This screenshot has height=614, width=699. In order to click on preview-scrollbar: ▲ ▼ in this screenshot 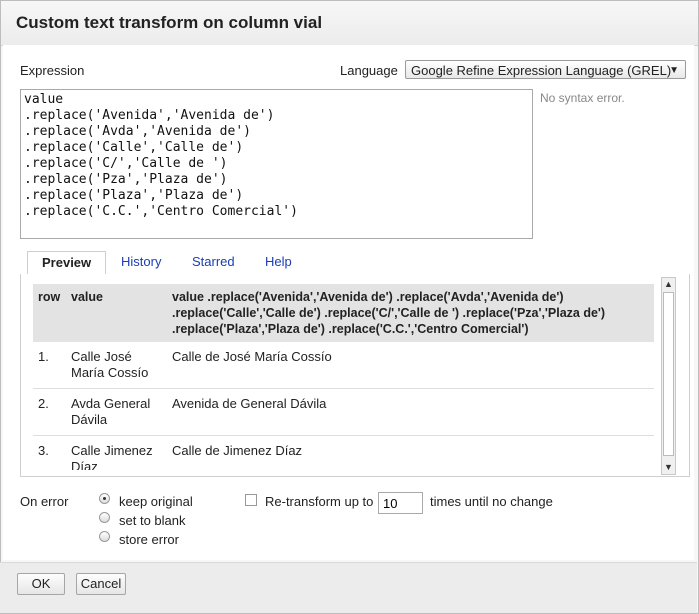, I will do `click(668, 376)`.